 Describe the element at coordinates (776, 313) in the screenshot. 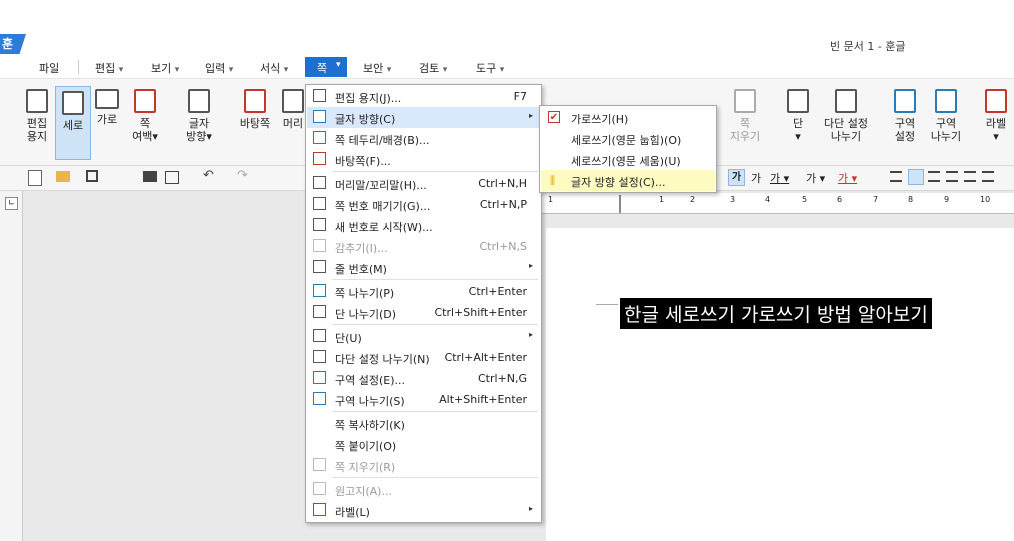

I see `document-heading: 한글 세로쓰기 가로쓰기 방법 알아보기` at that location.